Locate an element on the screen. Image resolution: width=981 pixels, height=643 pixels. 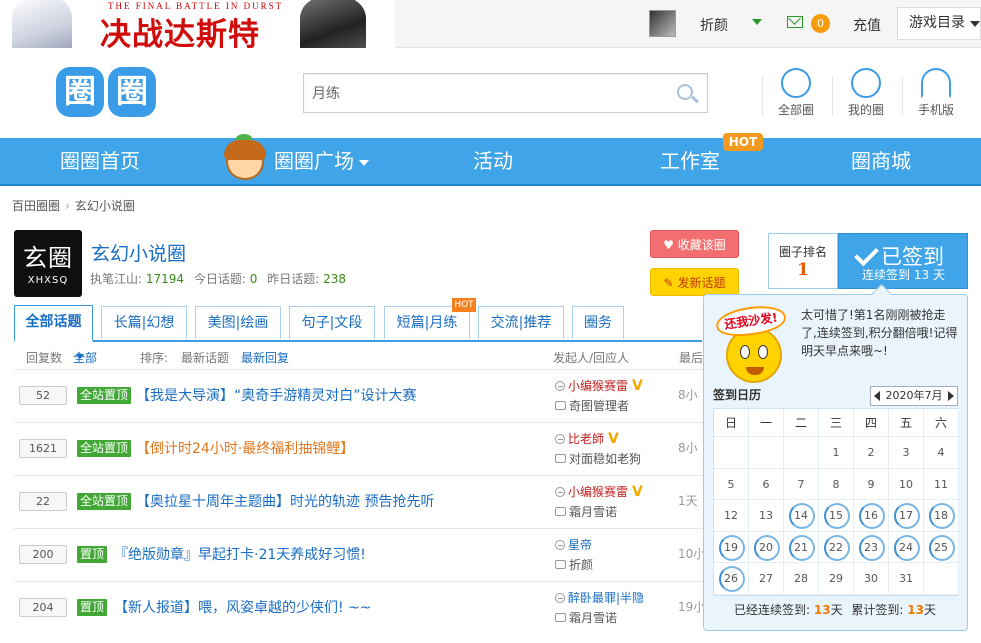
favorite-group-button: ♥ 收藏该圈 is located at coordinates (694, 244).